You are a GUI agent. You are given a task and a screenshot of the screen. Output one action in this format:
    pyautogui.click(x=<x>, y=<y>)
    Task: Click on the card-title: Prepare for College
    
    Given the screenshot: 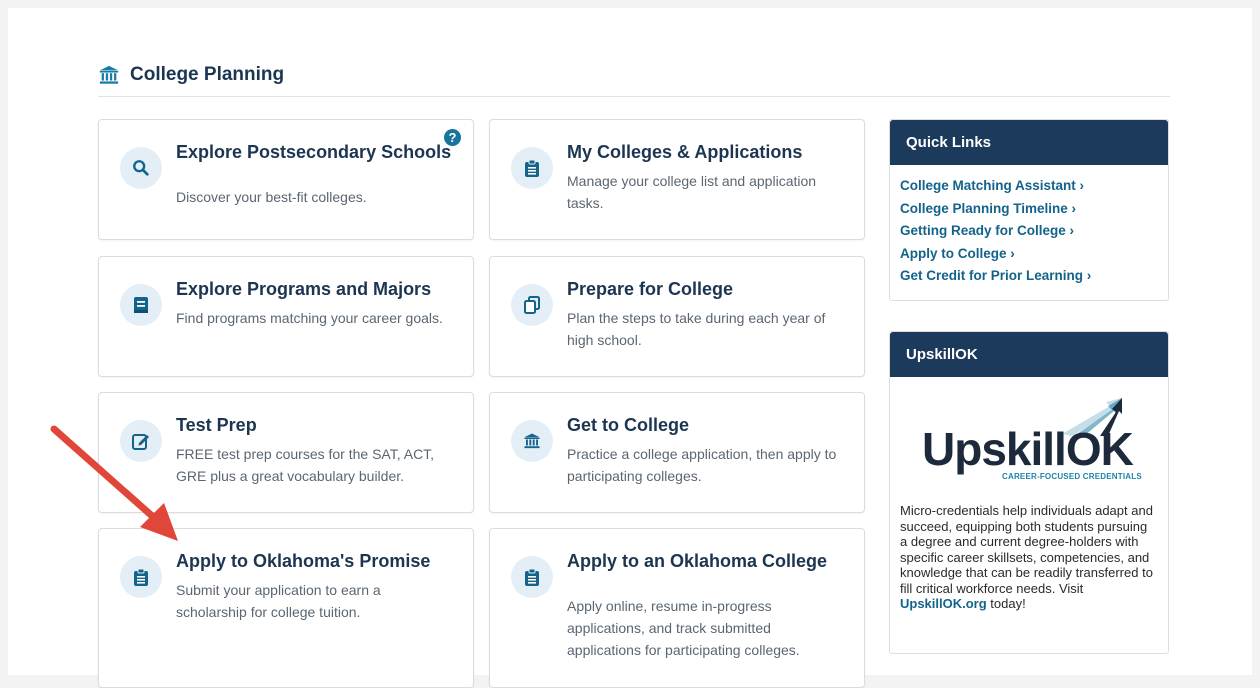 What is the action you would take?
    pyautogui.click(x=650, y=289)
    